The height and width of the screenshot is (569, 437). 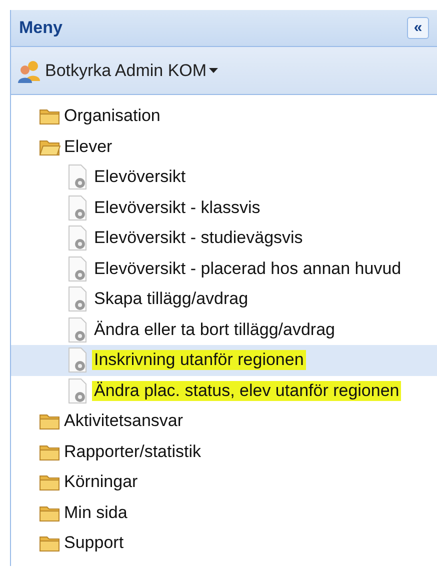 What do you see at coordinates (112, 116) in the screenshot?
I see `folder-label: Organisation` at bounding box center [112, 116].